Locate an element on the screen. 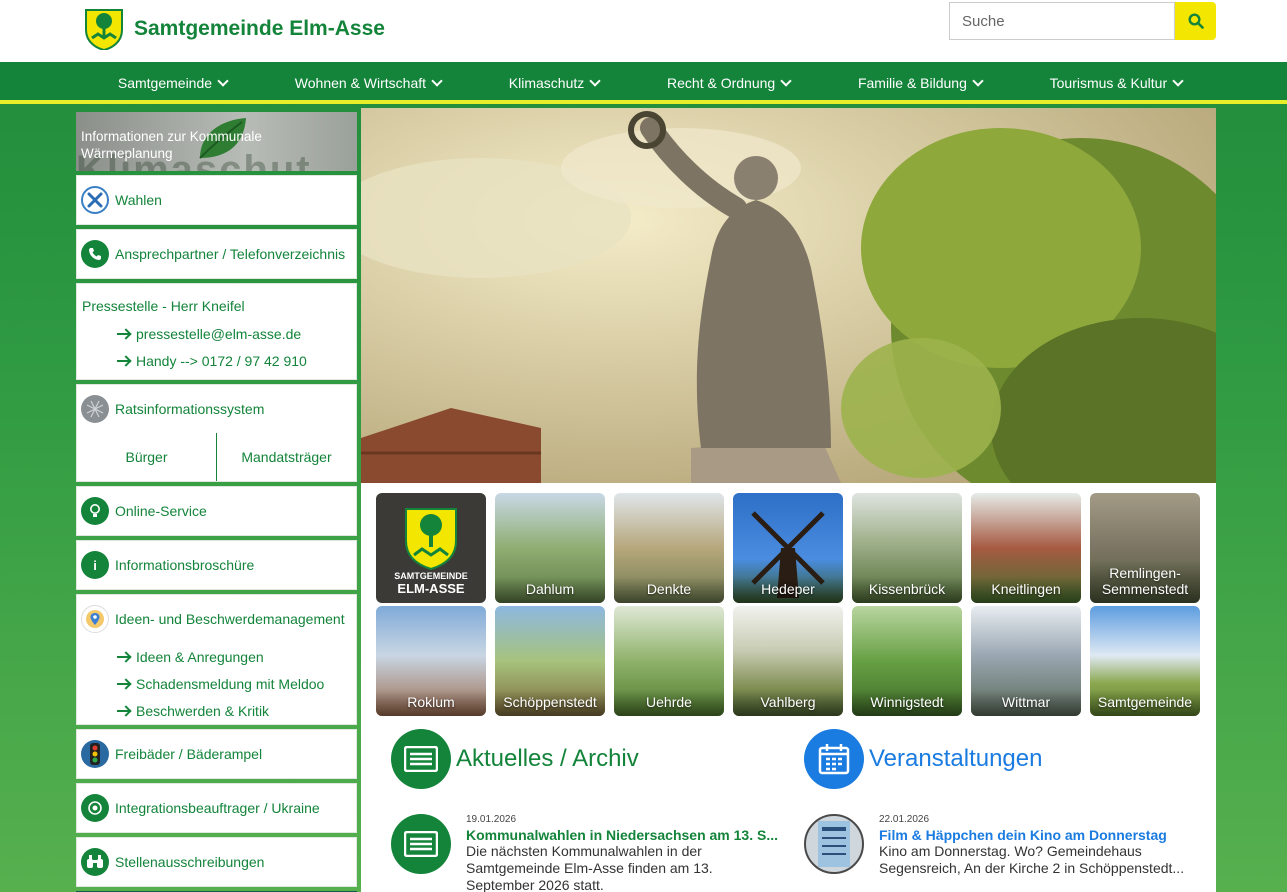 This screenshot has width=1287, height=892. sidebar-item-online-service: Online-Service is located at coordinates (216, 511).